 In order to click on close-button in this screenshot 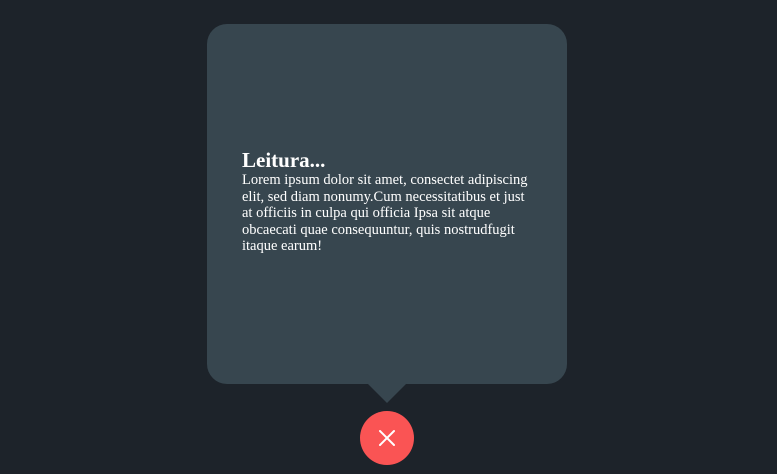, I will do `click(387, 438)`.